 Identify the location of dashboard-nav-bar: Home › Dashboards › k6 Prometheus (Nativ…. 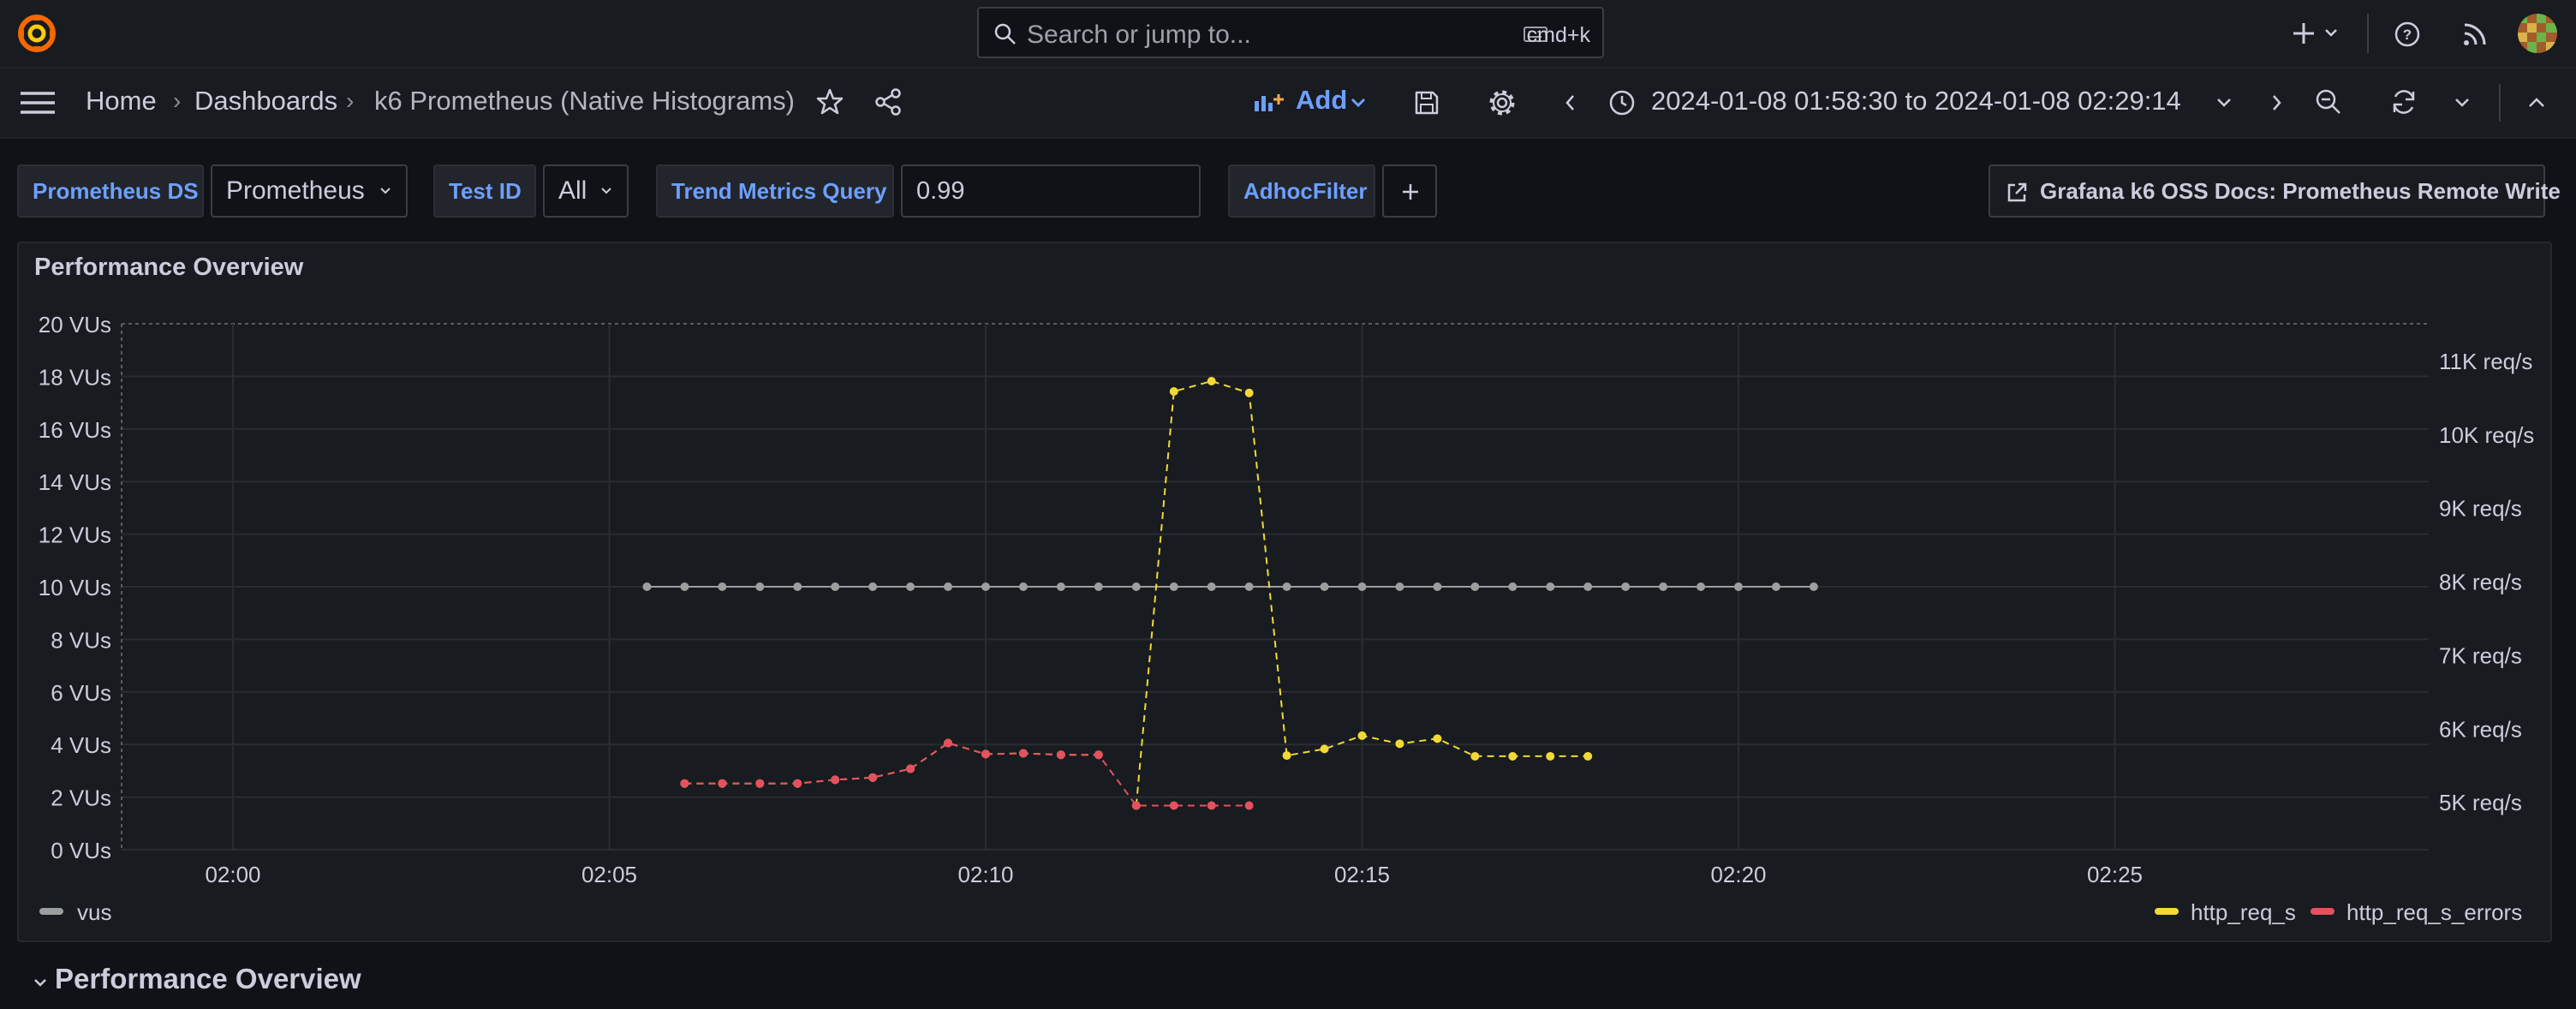
(1288, 104).